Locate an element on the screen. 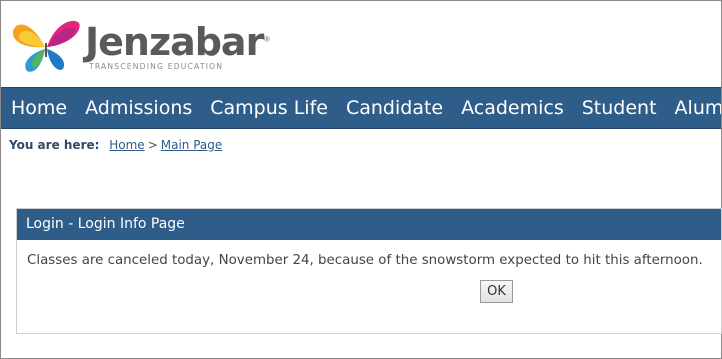  panel-title: Login - Login Info Page is located at coordinates (369, 224).